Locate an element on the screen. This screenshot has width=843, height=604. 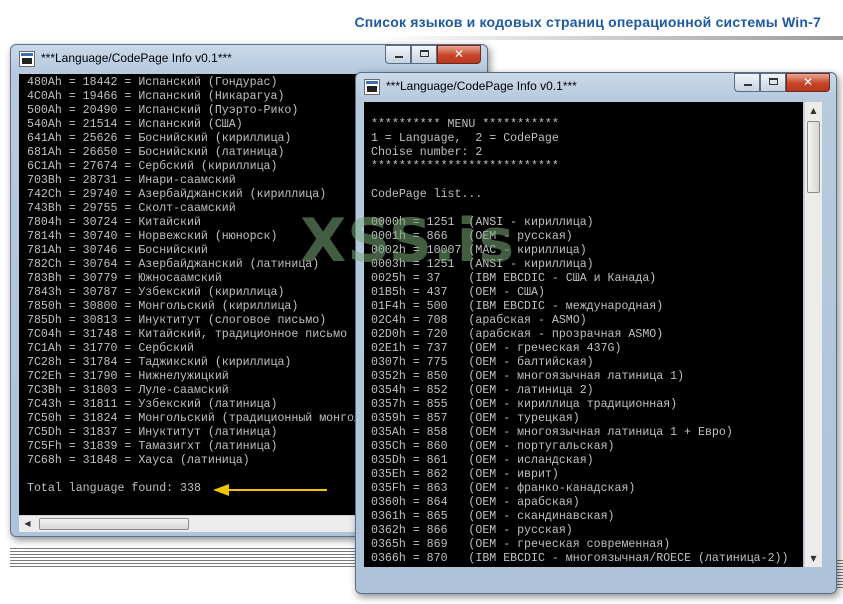
right-vertical-scroll-thumb is located at coordinates (813, 157).